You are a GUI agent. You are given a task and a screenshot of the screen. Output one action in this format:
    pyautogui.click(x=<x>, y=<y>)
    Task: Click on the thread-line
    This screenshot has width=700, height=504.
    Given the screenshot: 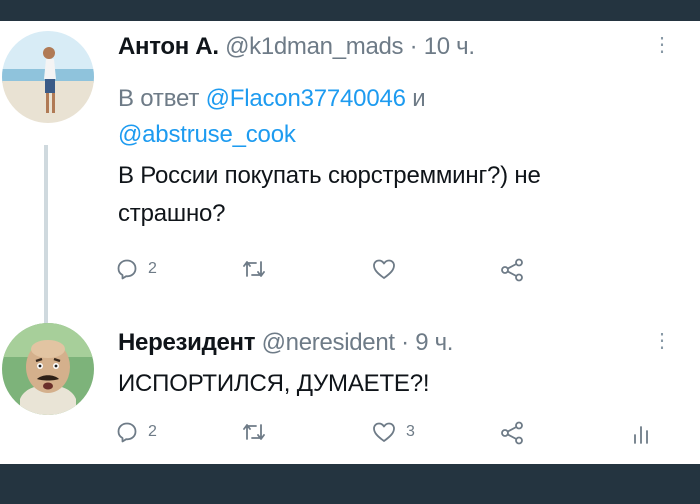 What is the action you would take?
    pyautogui.click(x=46, y=243)
    